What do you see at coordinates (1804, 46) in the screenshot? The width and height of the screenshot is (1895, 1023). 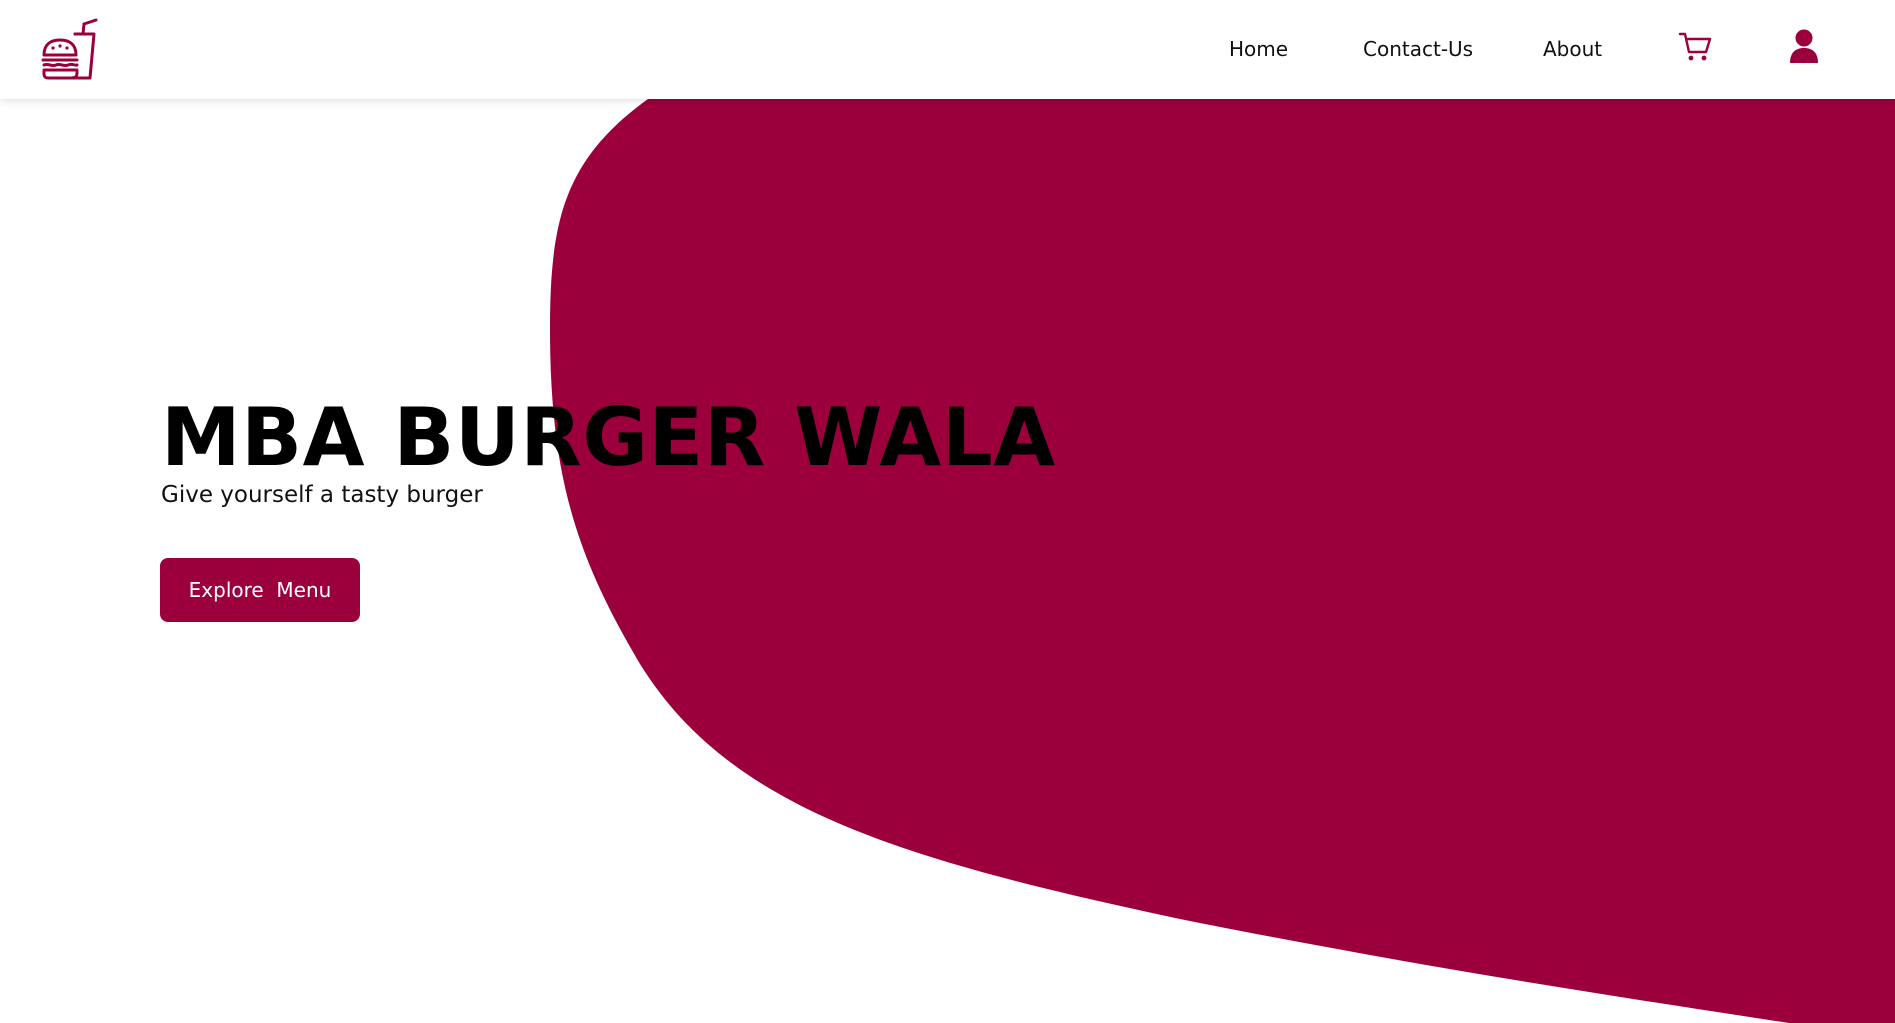 I see `user-icon` at bounding box center [1804, 46].